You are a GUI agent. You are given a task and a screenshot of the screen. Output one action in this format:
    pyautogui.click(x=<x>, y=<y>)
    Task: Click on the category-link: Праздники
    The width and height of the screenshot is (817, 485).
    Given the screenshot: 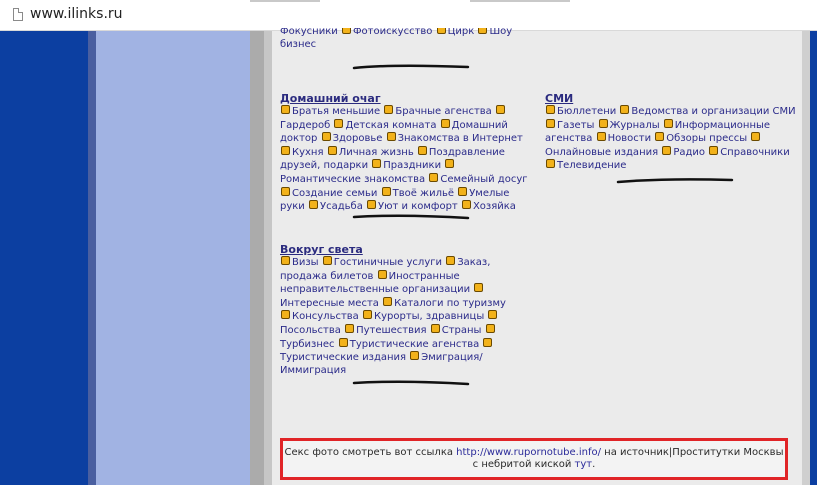 What is the action you would take?
    pyautogui.click(x=412, y=165)
    